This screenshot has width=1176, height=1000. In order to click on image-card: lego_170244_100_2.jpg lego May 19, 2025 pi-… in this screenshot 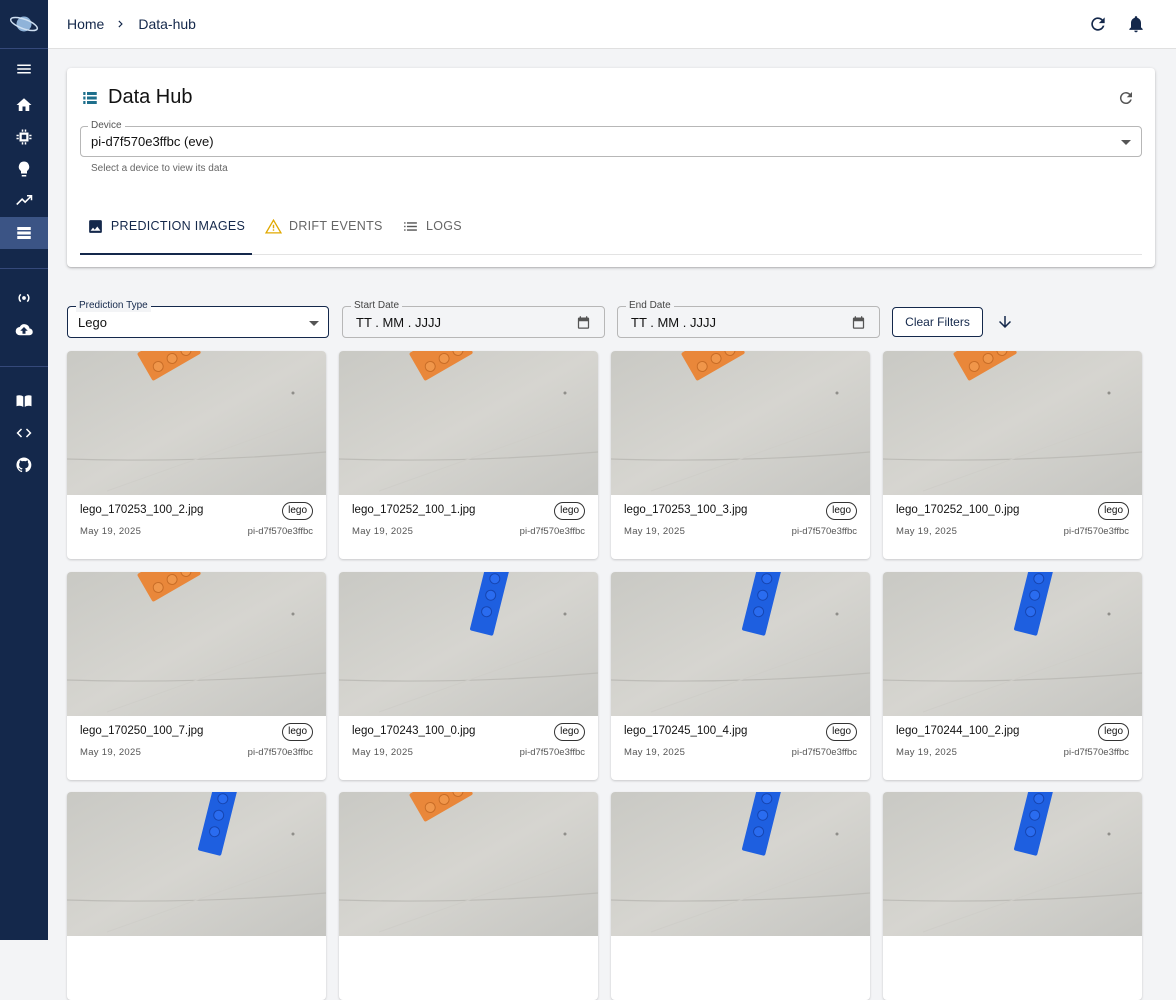, I will do `click(1012, 676)`.